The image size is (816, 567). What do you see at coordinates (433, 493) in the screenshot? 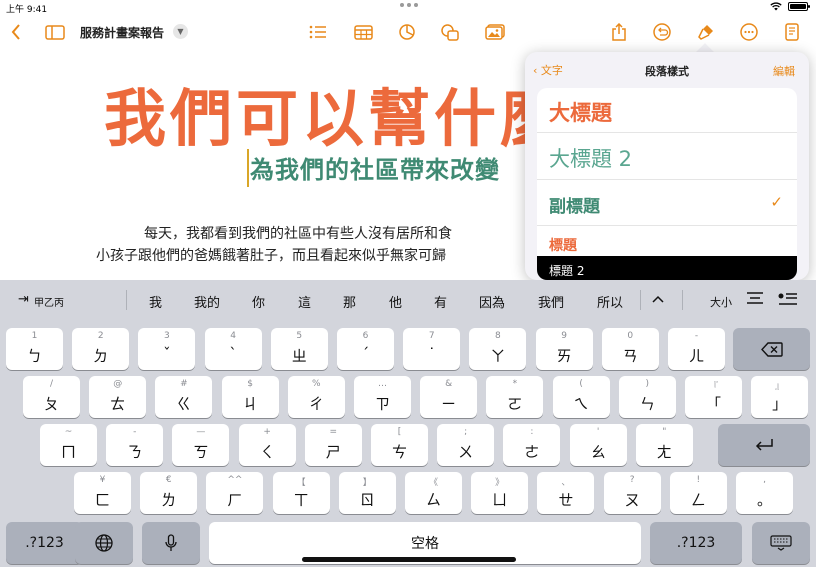
I see `key-row4-5: 《ㄙ` at bounding box center [433, 493].